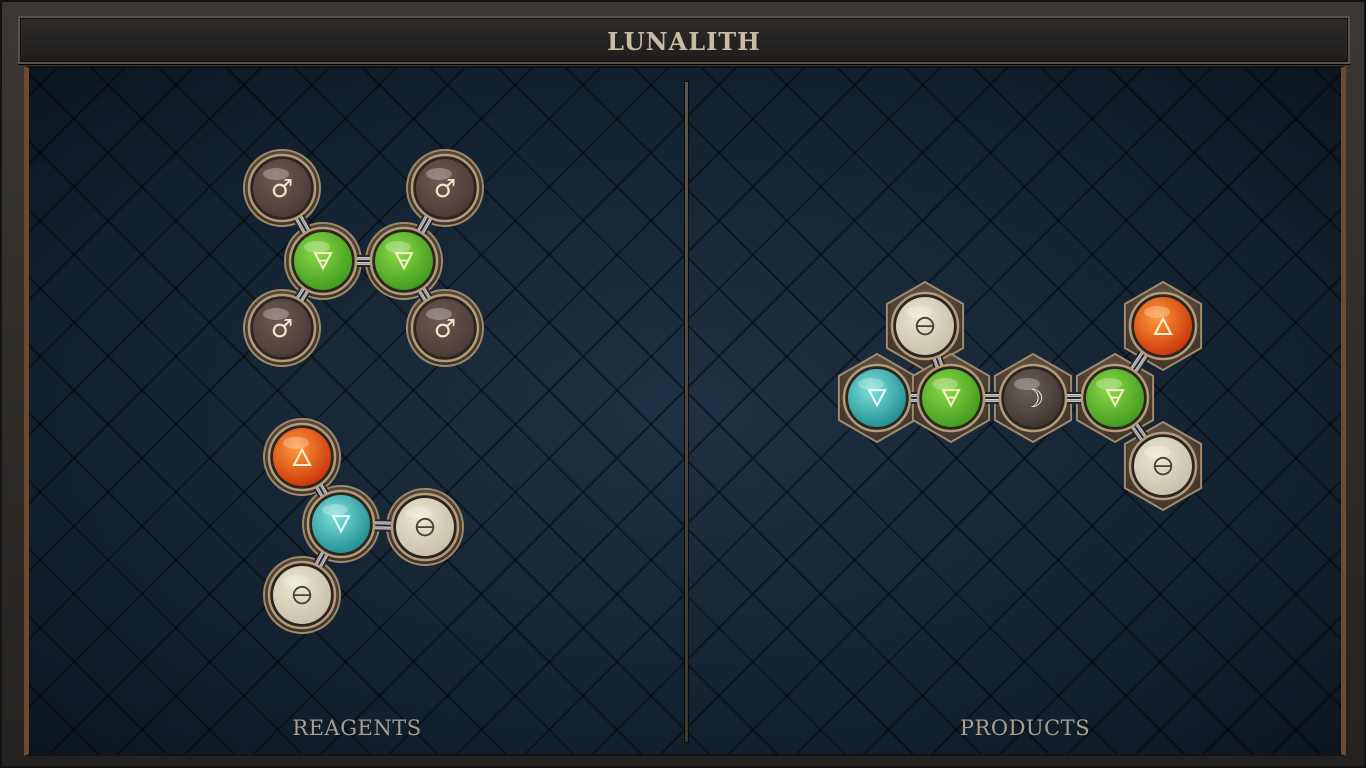 The width and height of the screenshot is (1366, 768). I want to click on puzzle-title: LUNALITH, so click(684, 41).